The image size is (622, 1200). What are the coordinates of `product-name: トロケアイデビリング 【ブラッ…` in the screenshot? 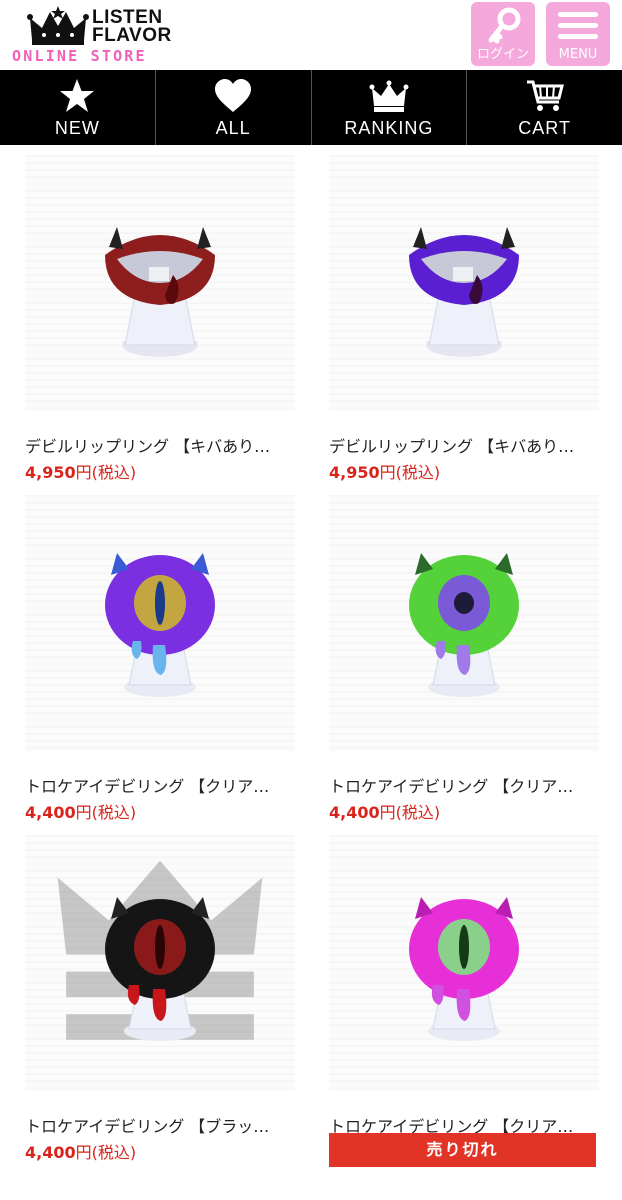 It's located at (160, 1125).